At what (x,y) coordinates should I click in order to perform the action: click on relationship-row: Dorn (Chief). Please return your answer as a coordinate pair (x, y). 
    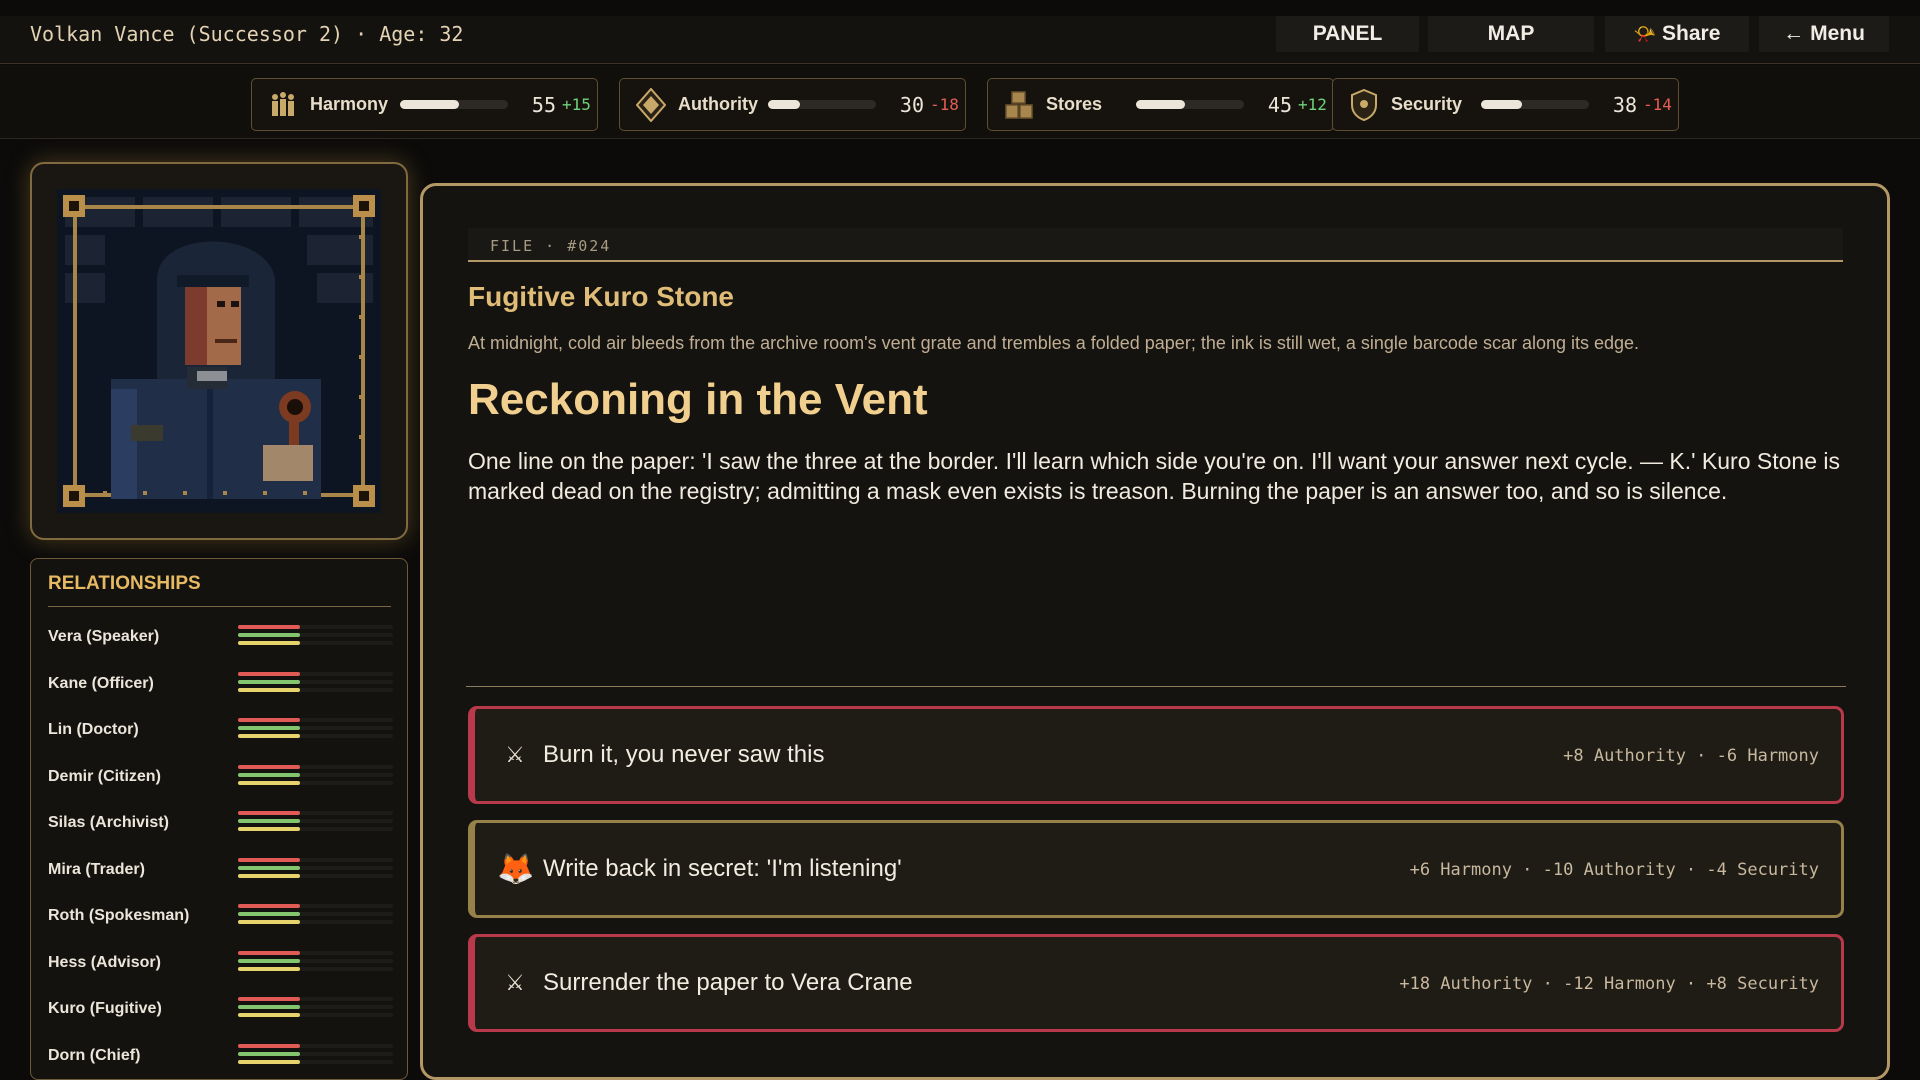
    Looking at the image, I should click on (220, 1055).